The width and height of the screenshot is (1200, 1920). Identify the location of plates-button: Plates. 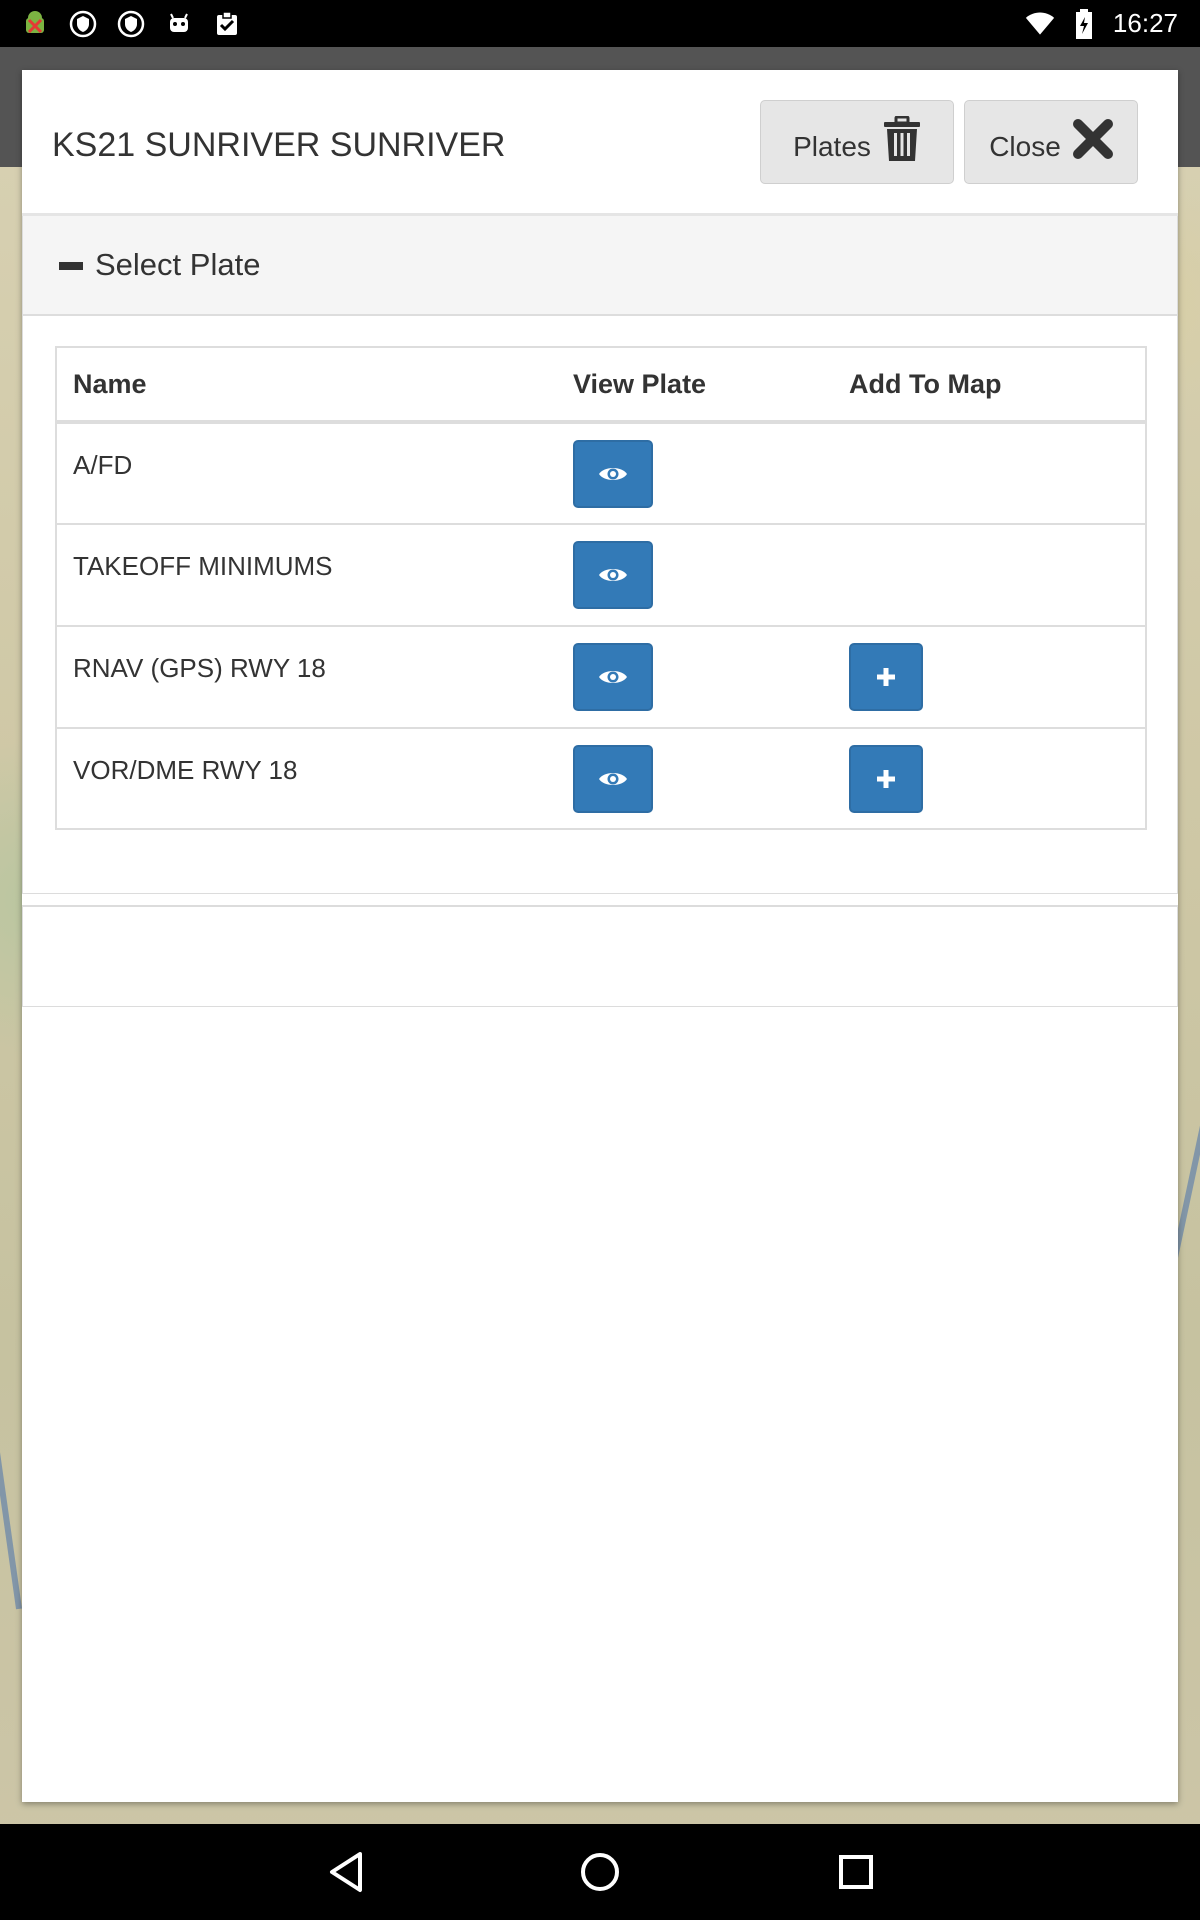
(857, 142).